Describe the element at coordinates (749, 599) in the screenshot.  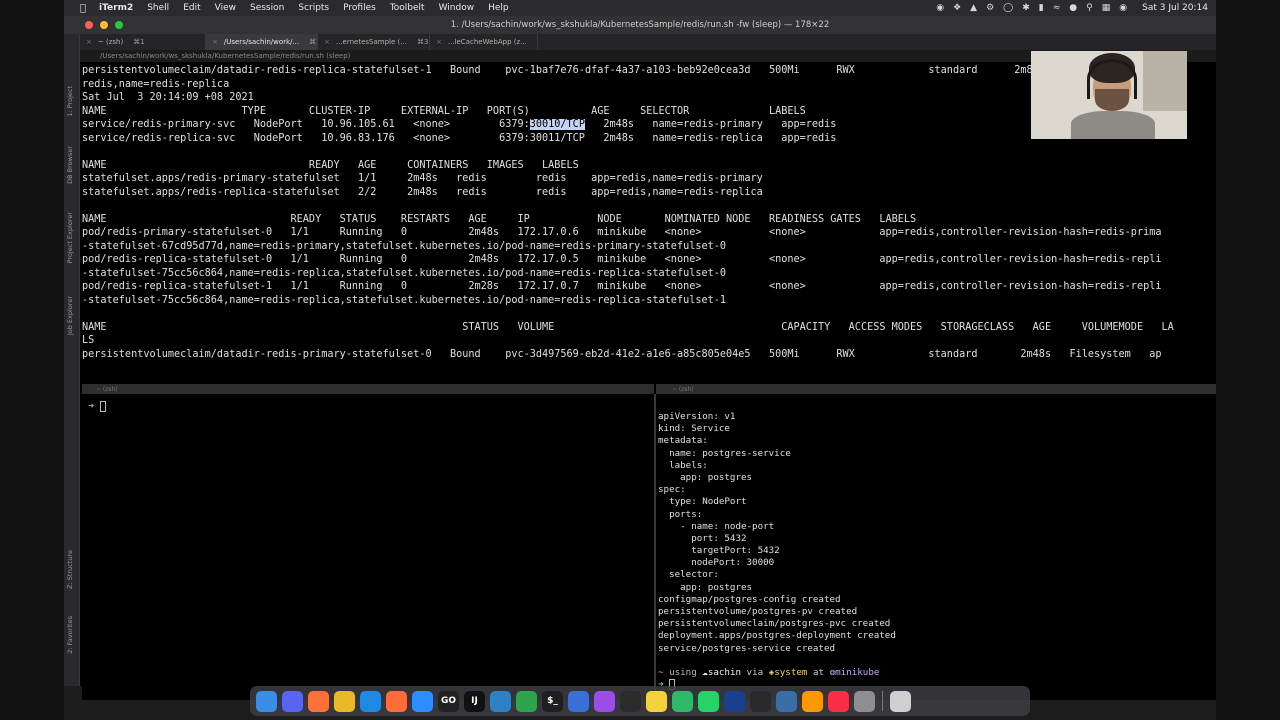
I see `output-line: configmap/postgres-config created` at that location.